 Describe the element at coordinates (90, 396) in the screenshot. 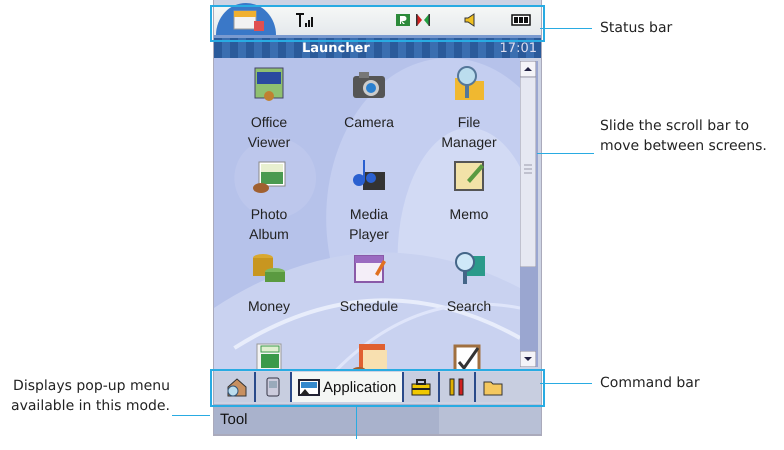

I see `callout-text: Displays pop-up menu available in this mode.` at that location.